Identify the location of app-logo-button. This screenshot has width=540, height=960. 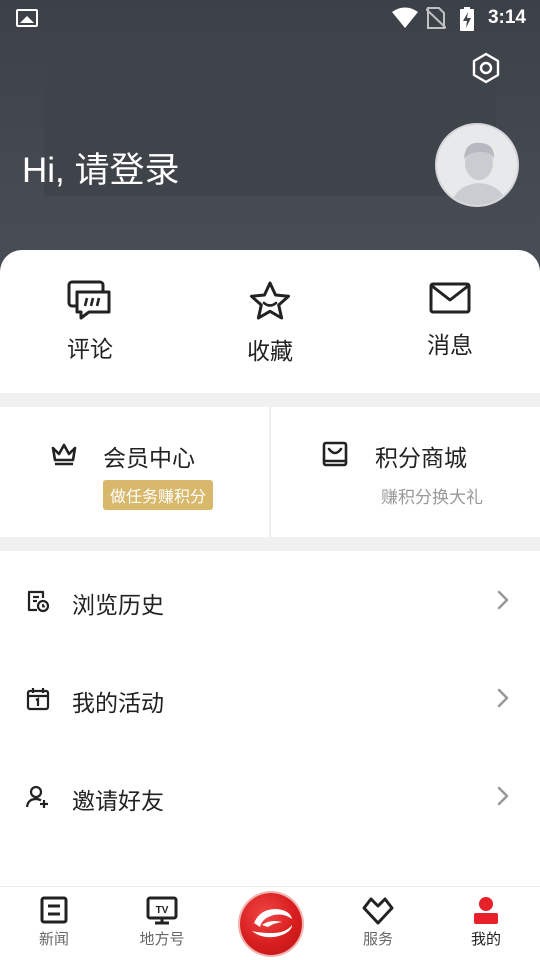
(271, 924).